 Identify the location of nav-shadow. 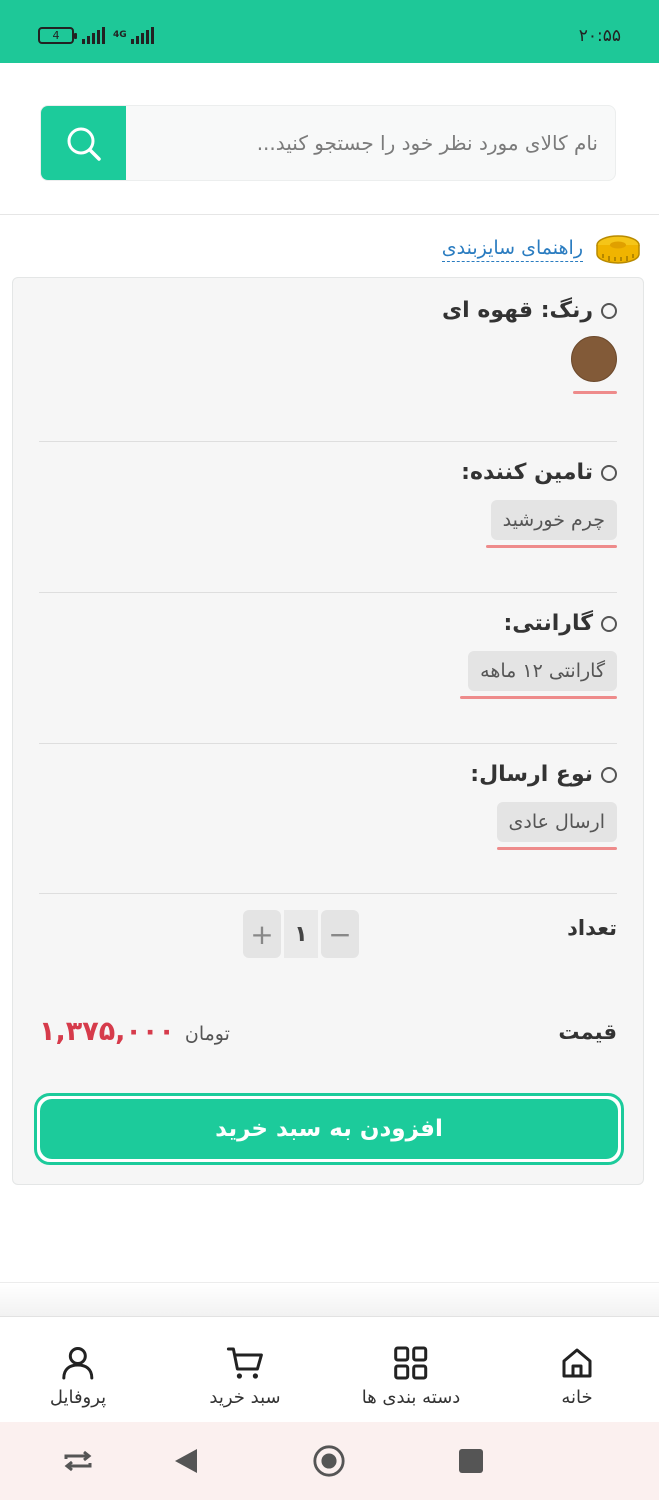
(329, 1299).